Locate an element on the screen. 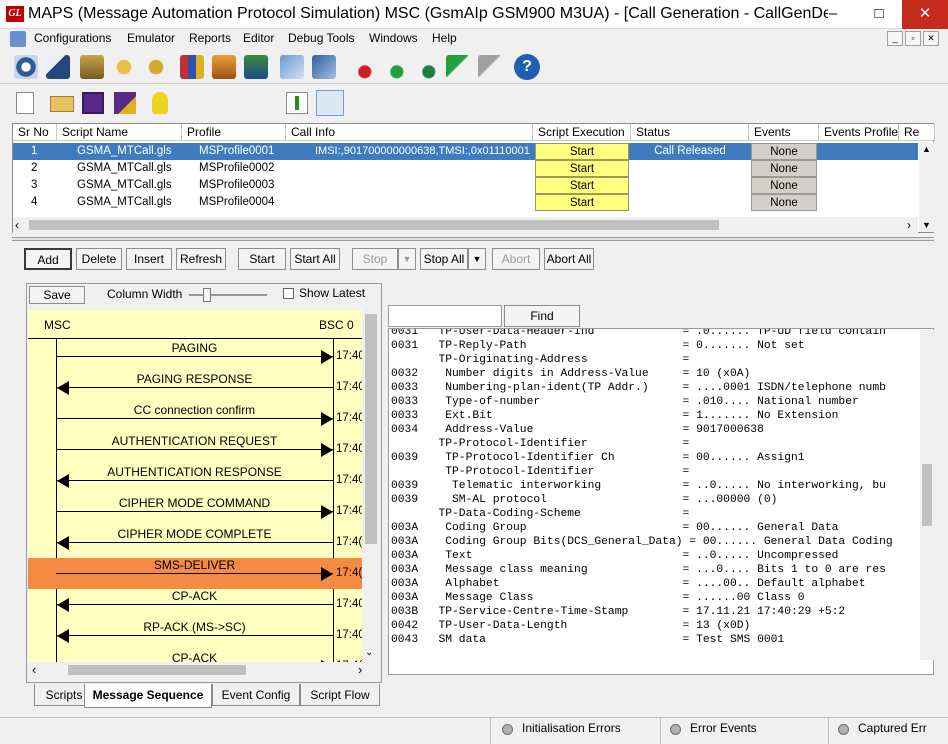 The width and height of the screenshot is (948, 744). stop-dropdown-icon: ▼ is located at coordinates (407, 259).